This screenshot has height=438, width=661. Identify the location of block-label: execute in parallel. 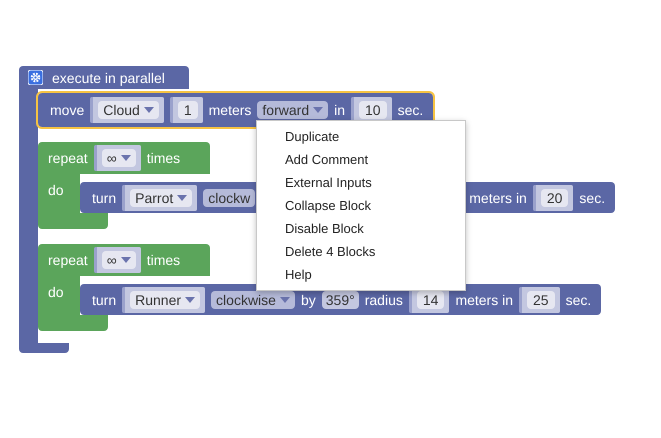
(108, 78).